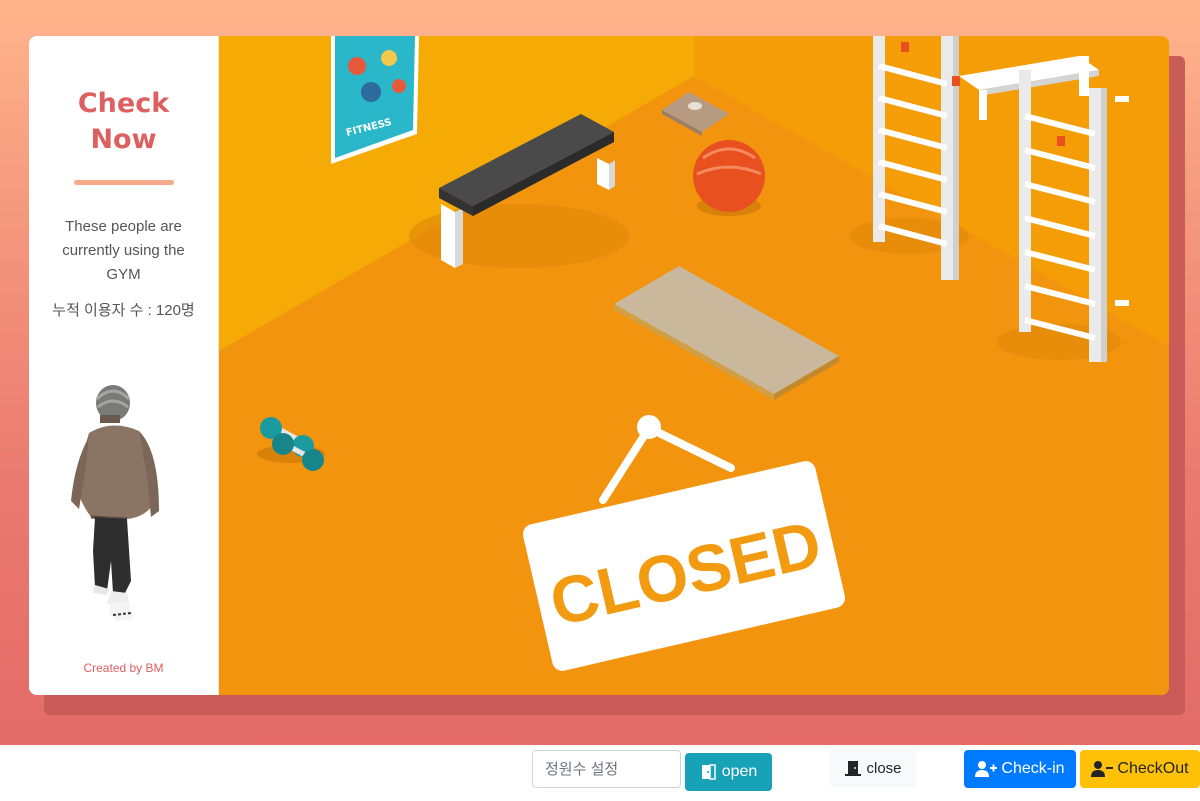 This screenshot has width=1200, height=801. I want to click on checkout-button: CheckOut, so click(1140, 769).